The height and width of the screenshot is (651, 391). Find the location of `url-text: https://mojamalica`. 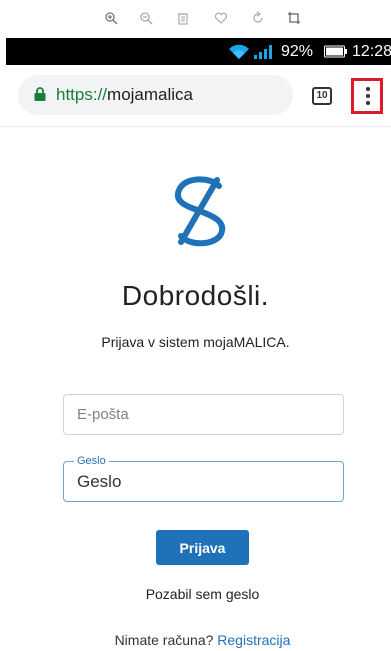

url-text: https://mojamalica is located at coordinates (124, 95).